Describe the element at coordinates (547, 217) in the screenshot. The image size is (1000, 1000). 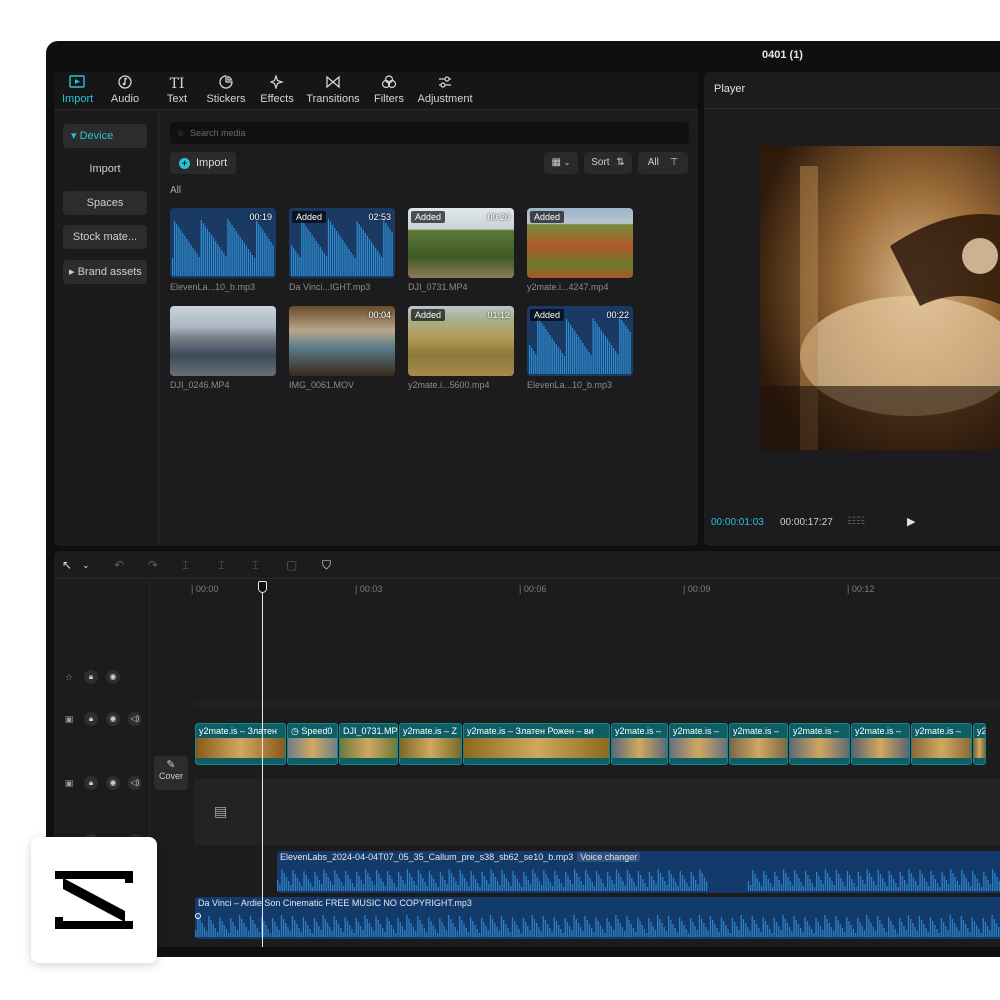
I see `added-badge: Added` at that location.